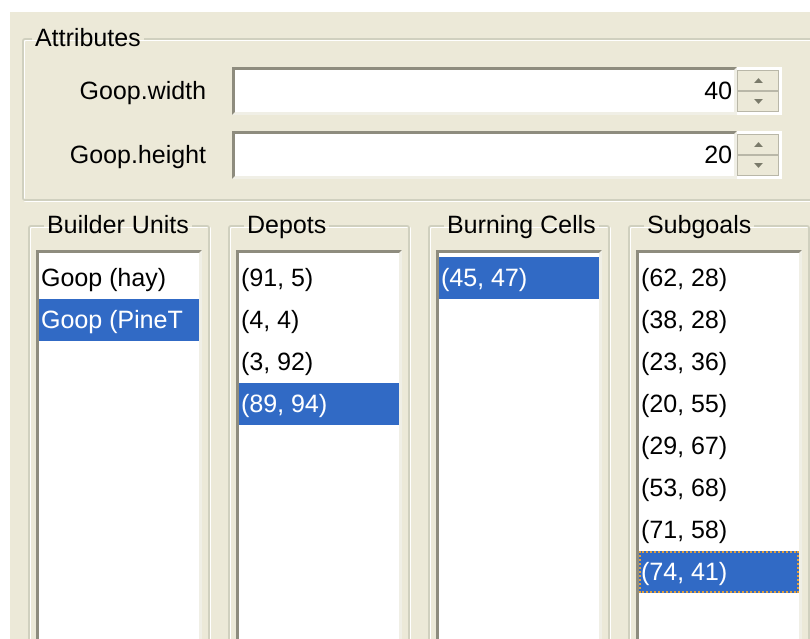 Image resolution: width=810 pixels, height=639 pixels. Describe the element at coordinates (519, 278) in the screenshot. I see `list-item: (45, 47)` at that location.